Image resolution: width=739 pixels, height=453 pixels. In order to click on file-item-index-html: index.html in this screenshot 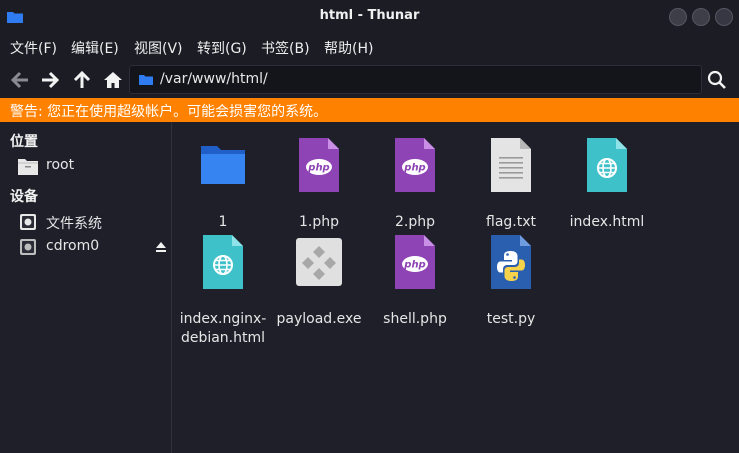, I will do `click(607, 187)`.